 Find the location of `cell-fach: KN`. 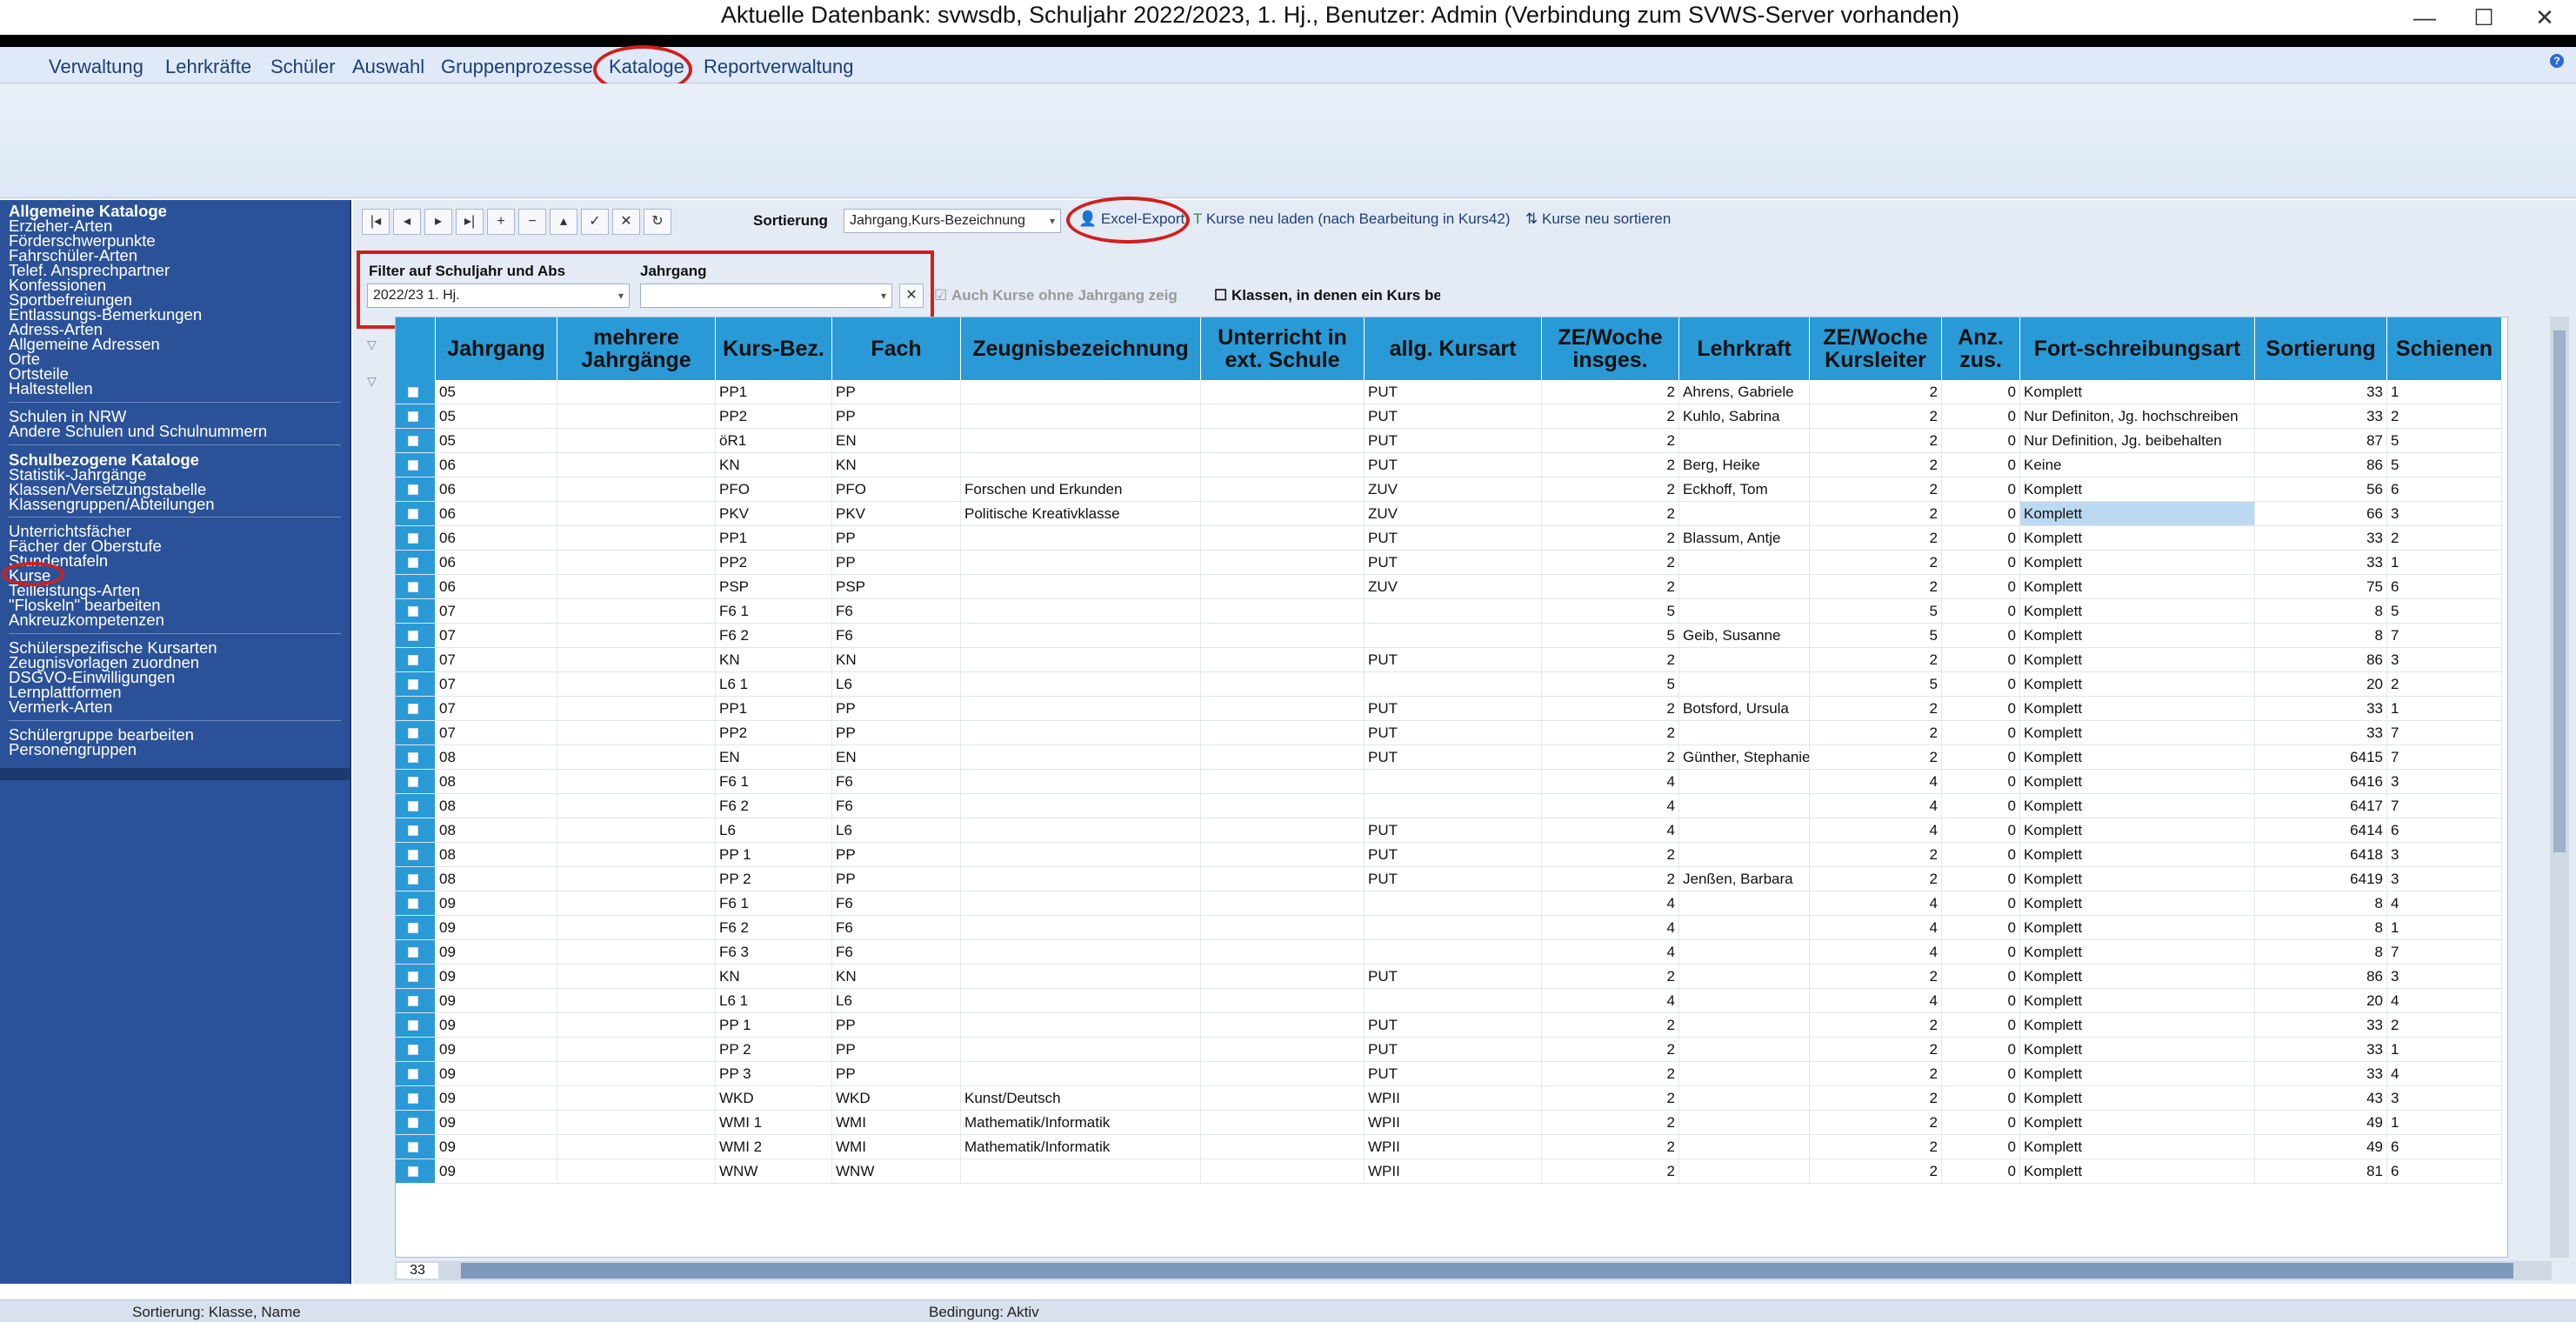

cell-fach: KN is located at coordinates (896, 465).